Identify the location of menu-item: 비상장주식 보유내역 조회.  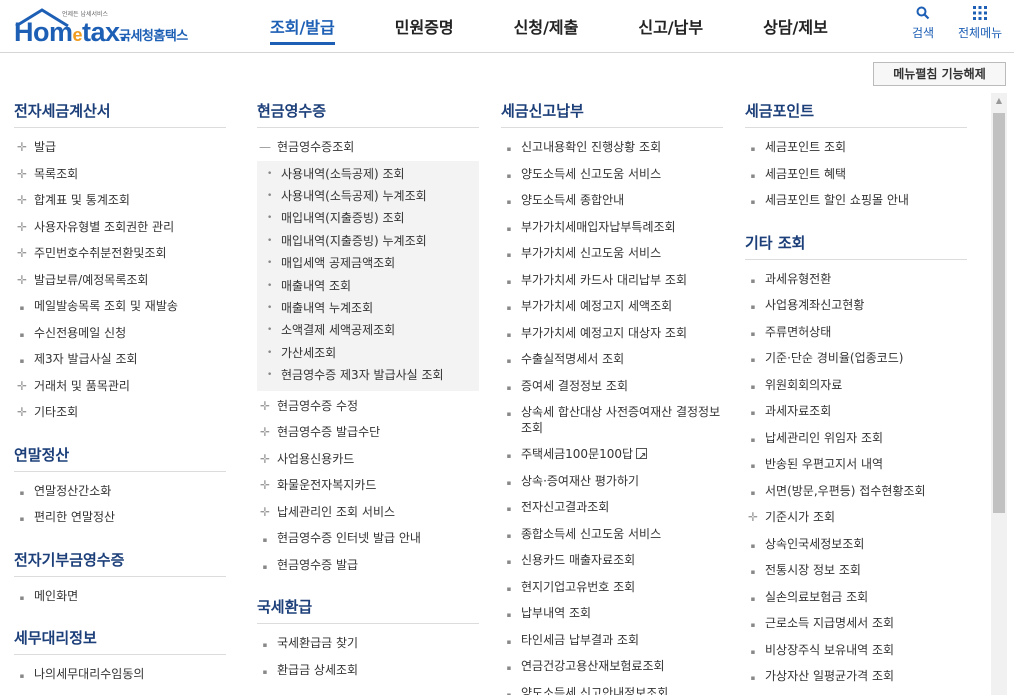
(856, 650).